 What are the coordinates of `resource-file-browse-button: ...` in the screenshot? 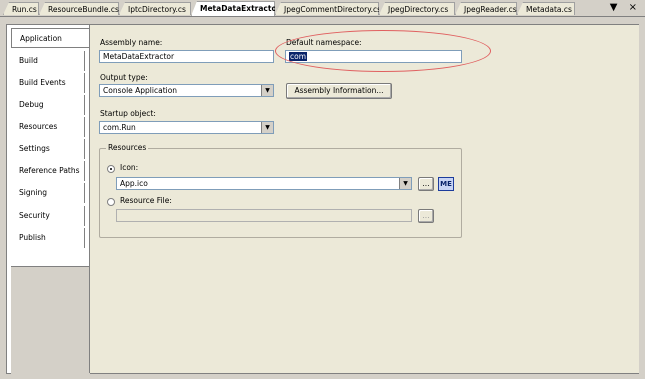 It's located at (426, 216).